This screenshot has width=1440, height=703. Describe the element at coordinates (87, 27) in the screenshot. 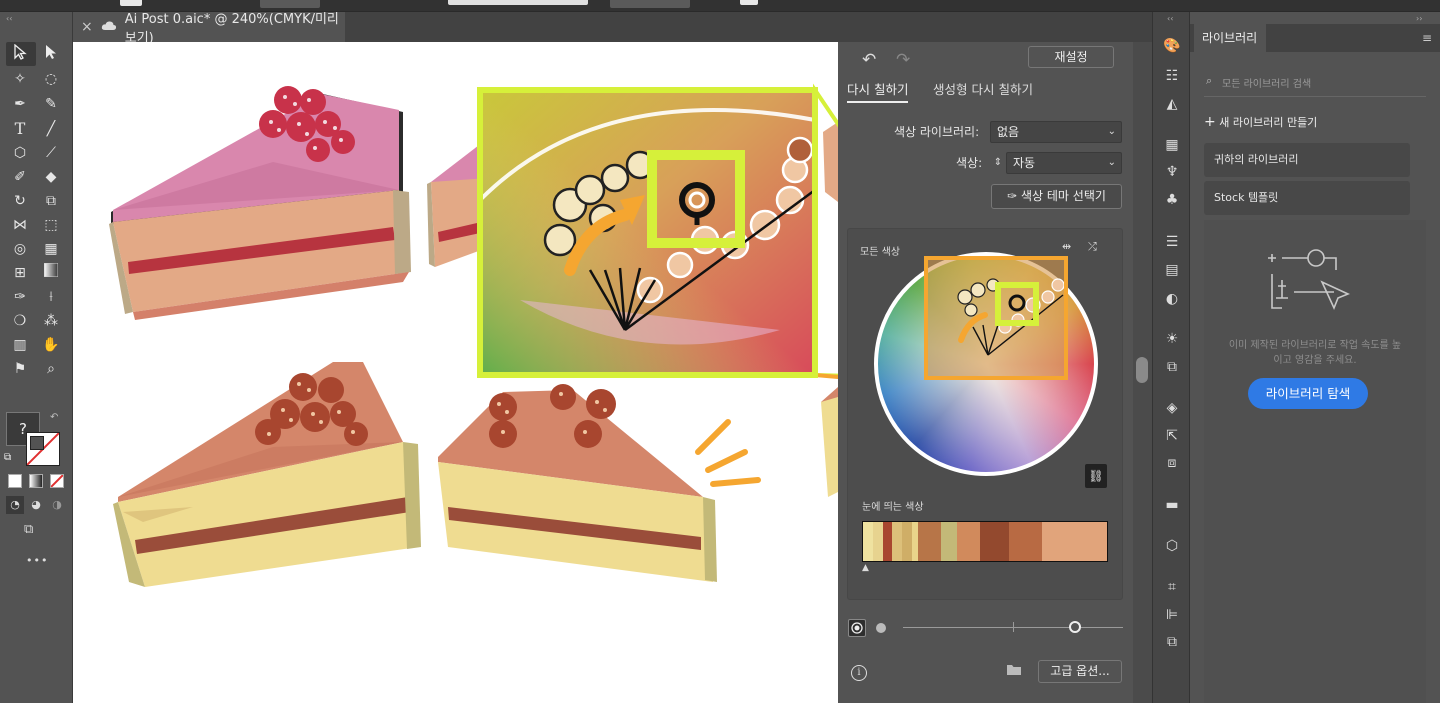

I see `close-tab-icon: ×` at that location.